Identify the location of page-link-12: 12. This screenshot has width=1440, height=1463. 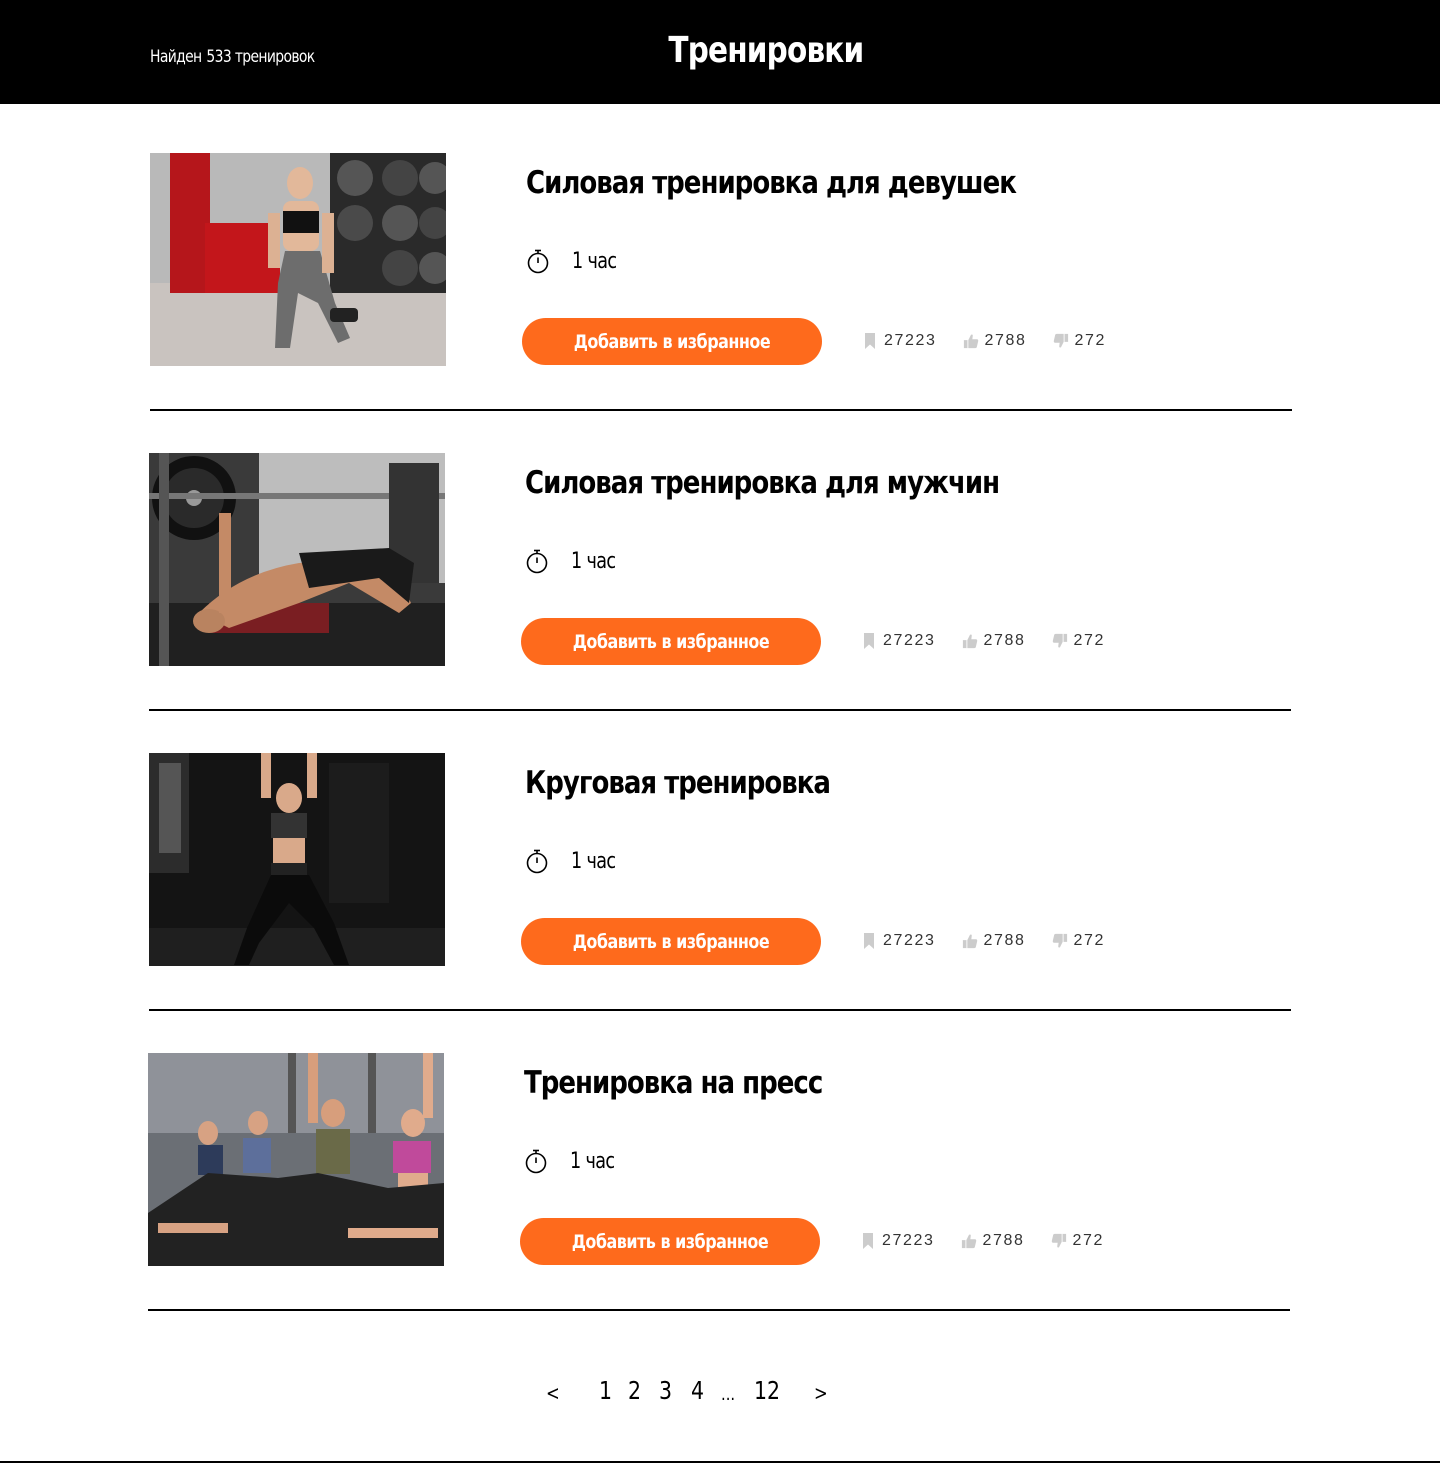
(767, 1390).